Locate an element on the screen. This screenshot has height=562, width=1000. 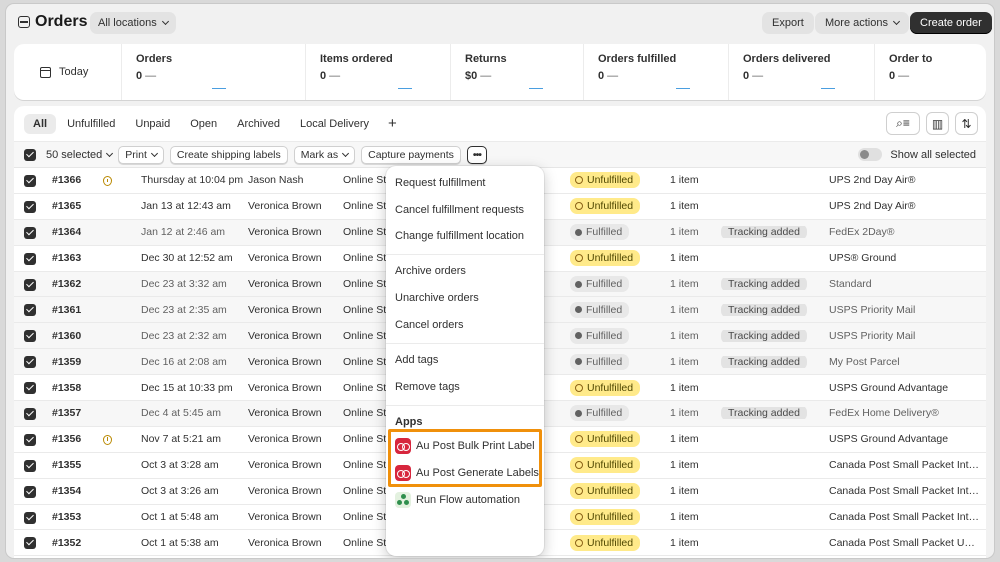
select-all-checkbox is located at coordinates (30, 154).